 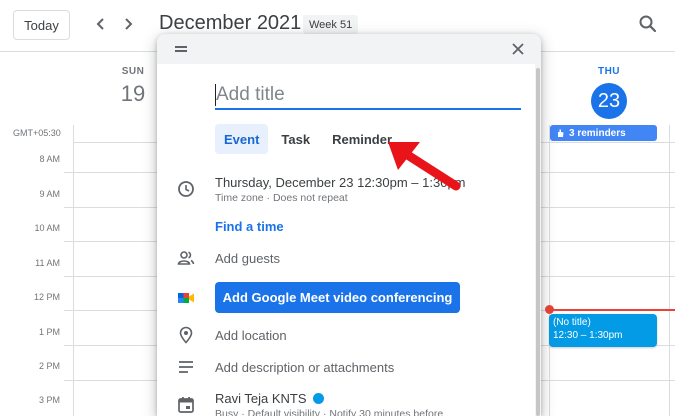 I want to click on clock-icon, so click(x=186, y=189).